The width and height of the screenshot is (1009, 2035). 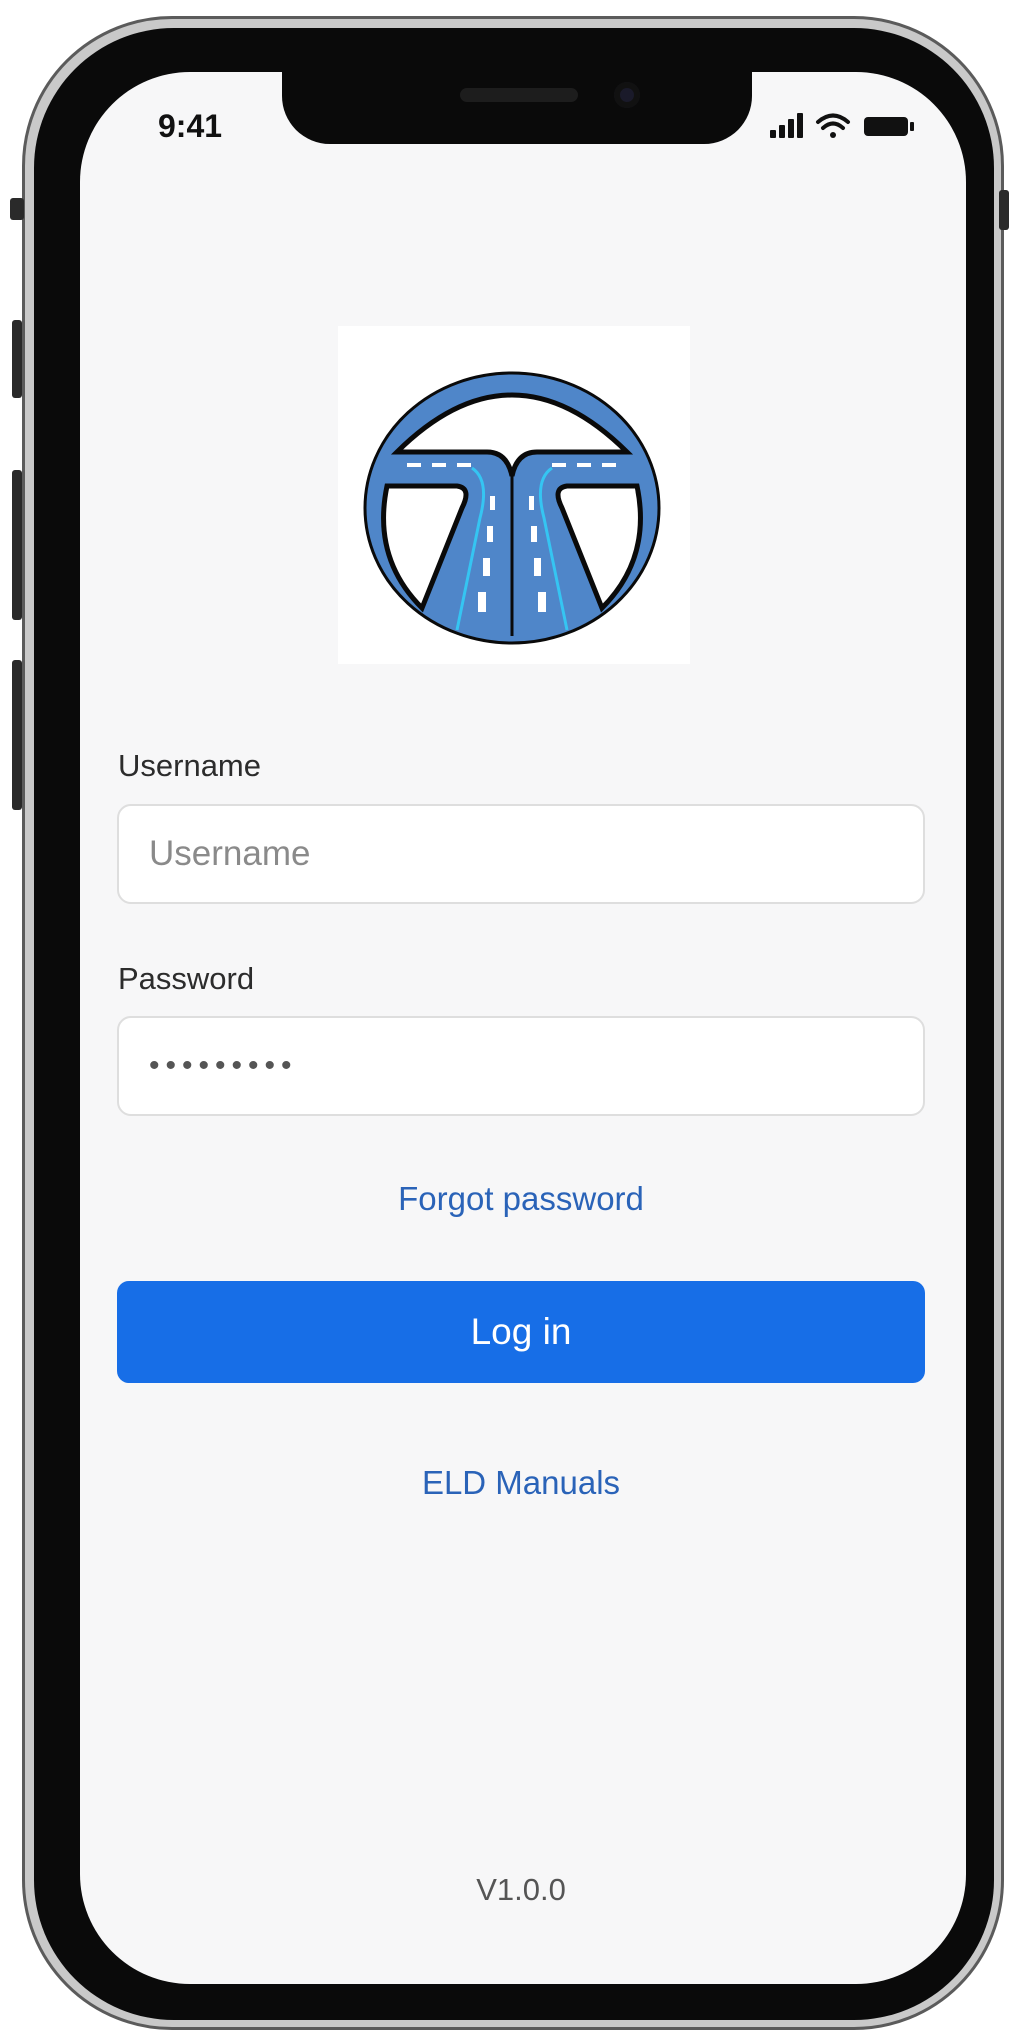 I want to click on password-label: Password, so click(x=186, y=978).